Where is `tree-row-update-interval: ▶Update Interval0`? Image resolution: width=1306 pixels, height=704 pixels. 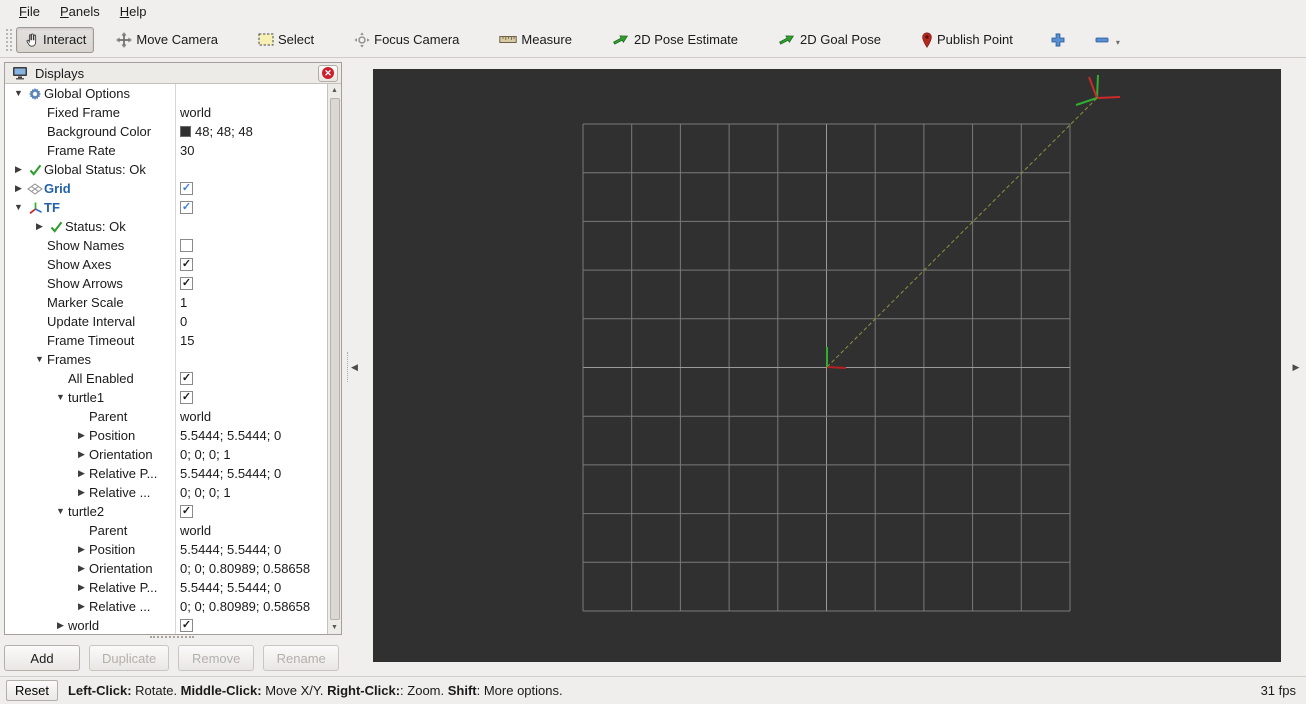 tree-row-update-interval: ▶Update Interval0 is located at coordinates (166, 321).